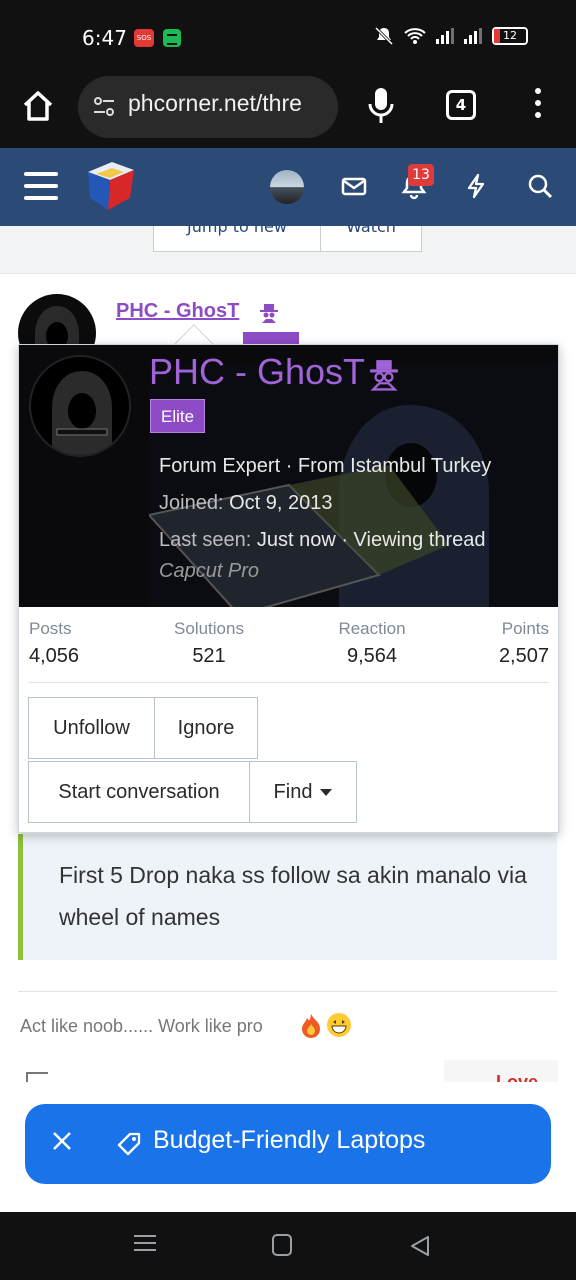 The width and height of the screenshot is (576, 1280). Describe the element at coordinates (104, 38) in the screenshot. I see `status-time: 6:47` at that location.